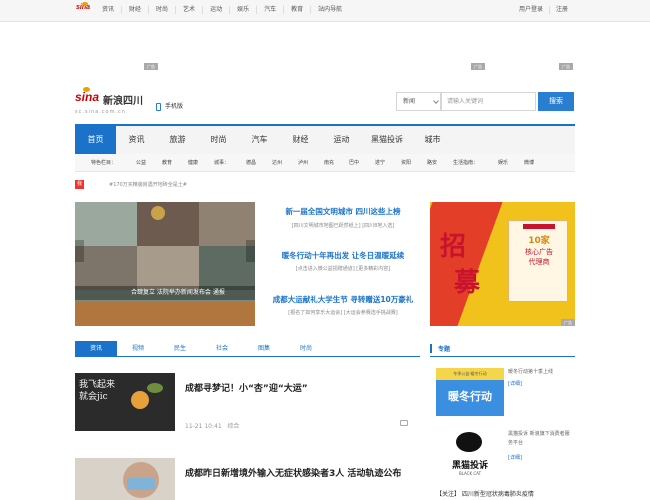 This screenshot has width=650, height=500. I want to click on sub-nav-label: 城事：, so click(222, 163).